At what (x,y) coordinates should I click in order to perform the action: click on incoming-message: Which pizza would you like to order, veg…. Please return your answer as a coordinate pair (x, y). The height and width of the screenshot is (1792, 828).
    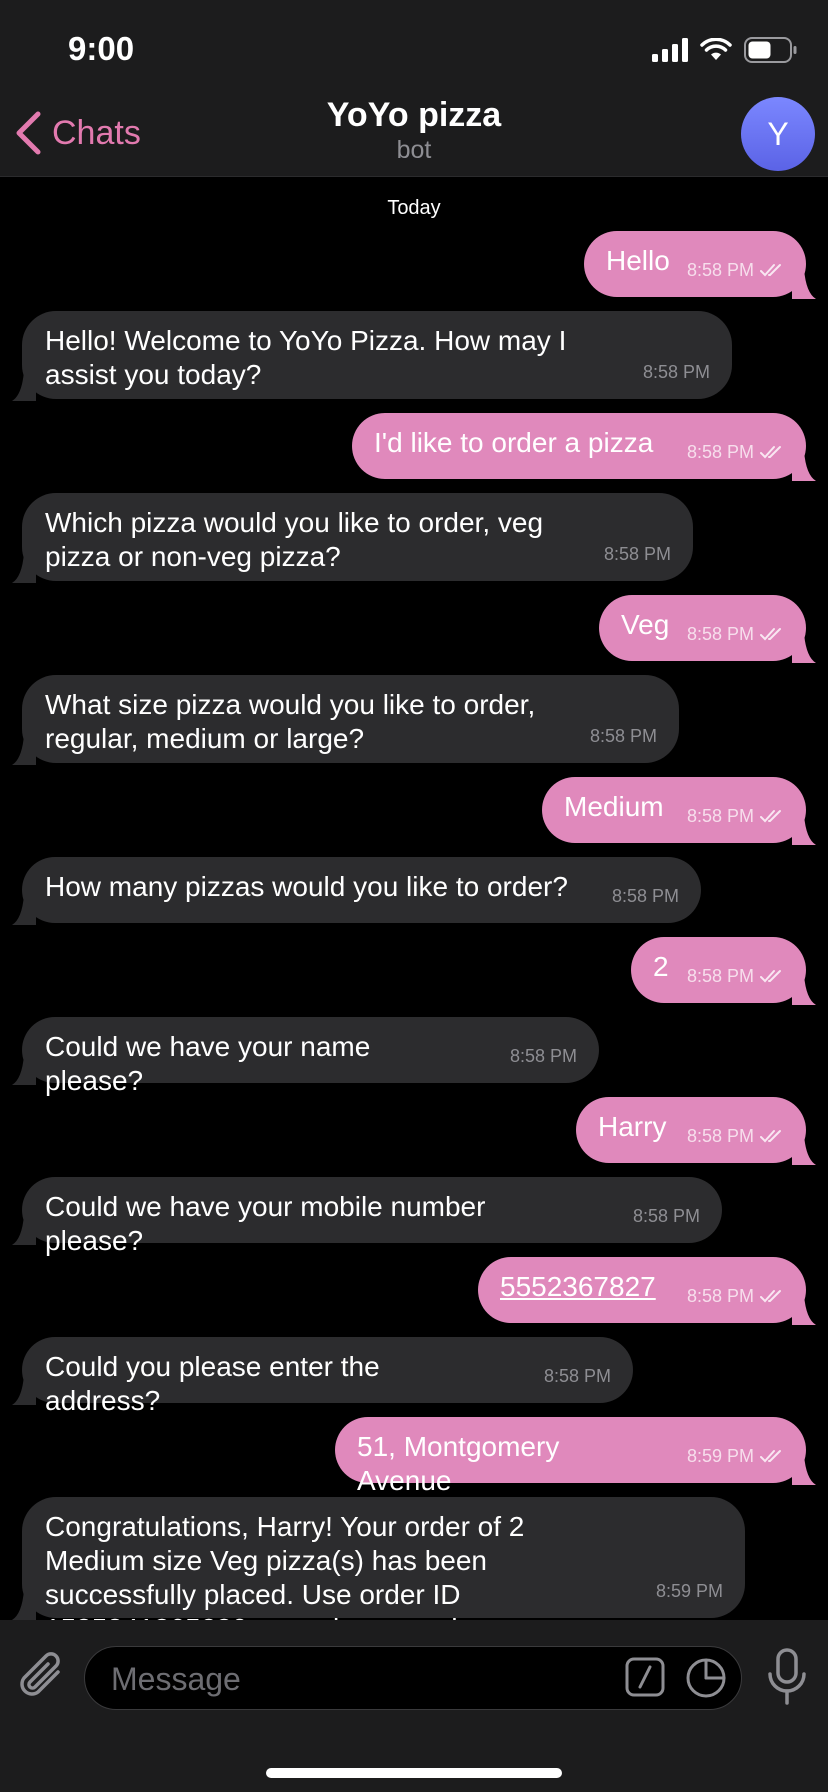
    Looking at the image, I should click on (352, 538).